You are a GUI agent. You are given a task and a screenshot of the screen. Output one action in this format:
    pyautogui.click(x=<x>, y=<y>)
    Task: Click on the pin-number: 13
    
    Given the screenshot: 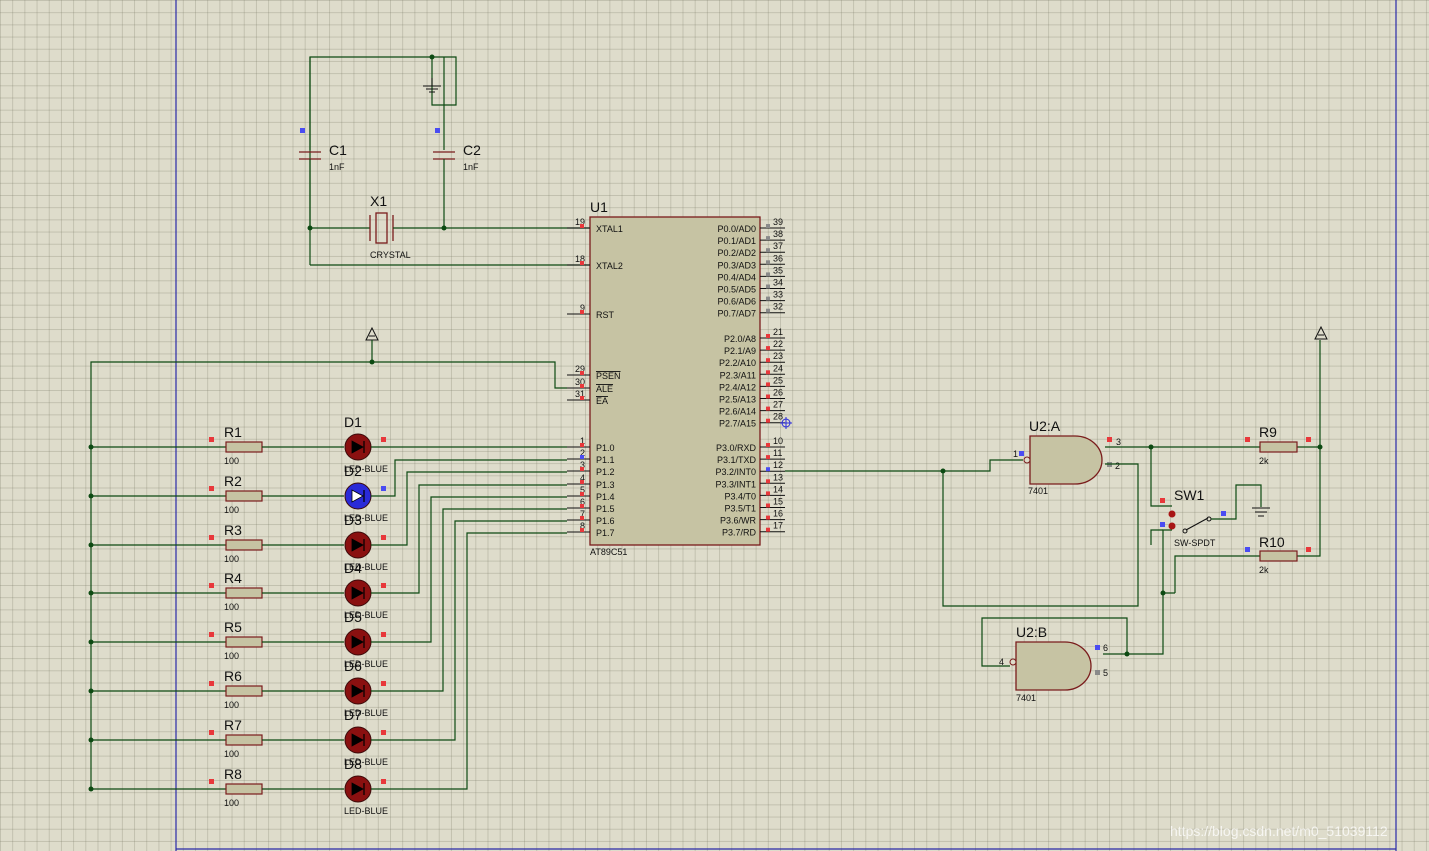 What is the action you would take?
    pyautogui.click(x=778, y=477)
    